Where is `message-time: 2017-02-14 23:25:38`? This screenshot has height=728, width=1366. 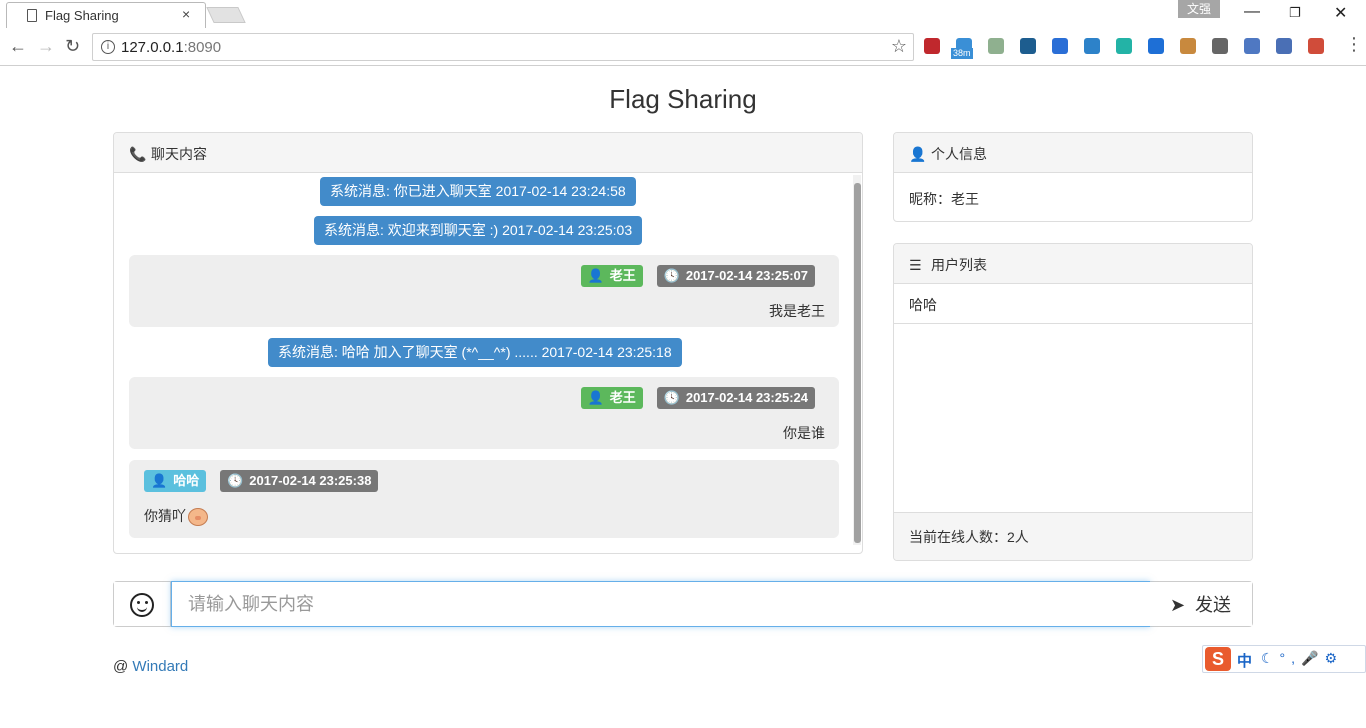
message-time: 2017-02-14 23:25:38 is located at coordinates (310, 480).